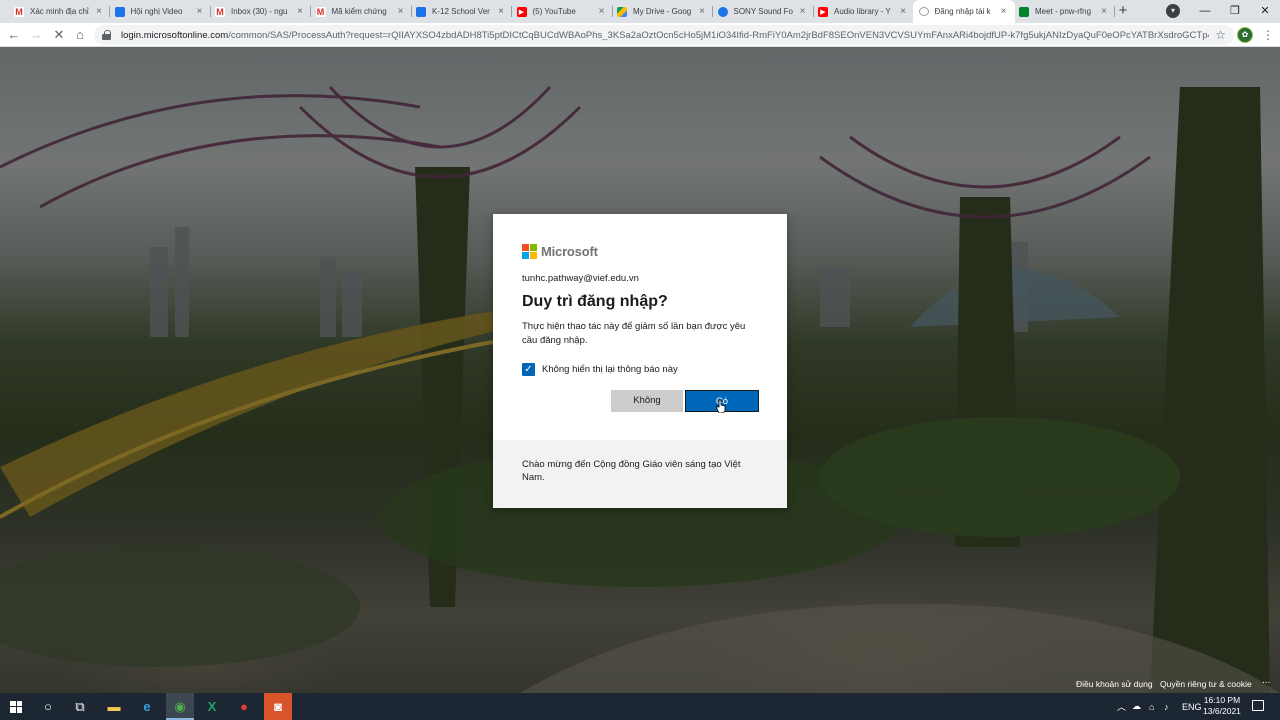  I want to click on dont-show-again-row: ✓ Không hiển thị lại thông báo này, so click(640, 369).